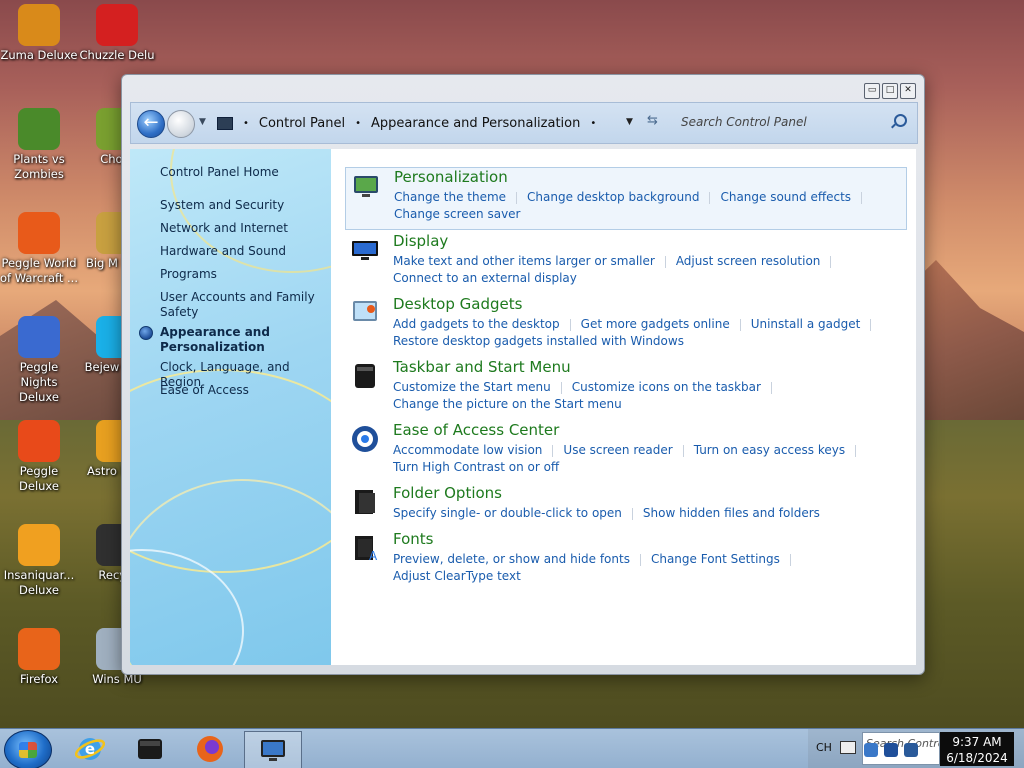 Image resolution: width=1024 pixels, height=768 pixels. Describe the element at coordinates (242, 390) in the screenshot. I see `sidebar-item-ease-of-access: Ease of Access` at that location.